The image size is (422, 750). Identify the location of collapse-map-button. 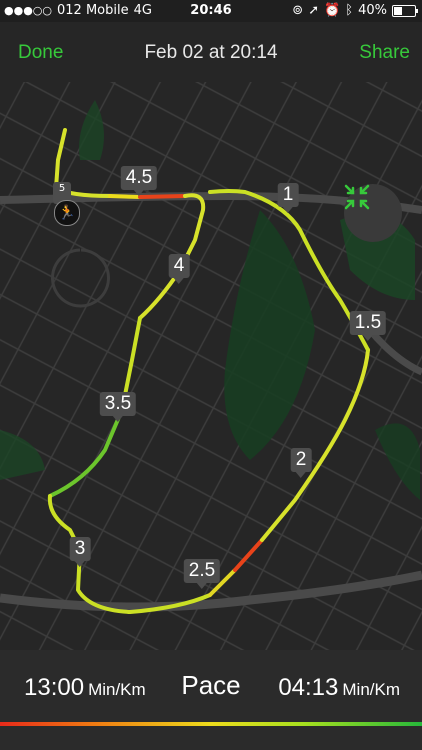
(373, 213).